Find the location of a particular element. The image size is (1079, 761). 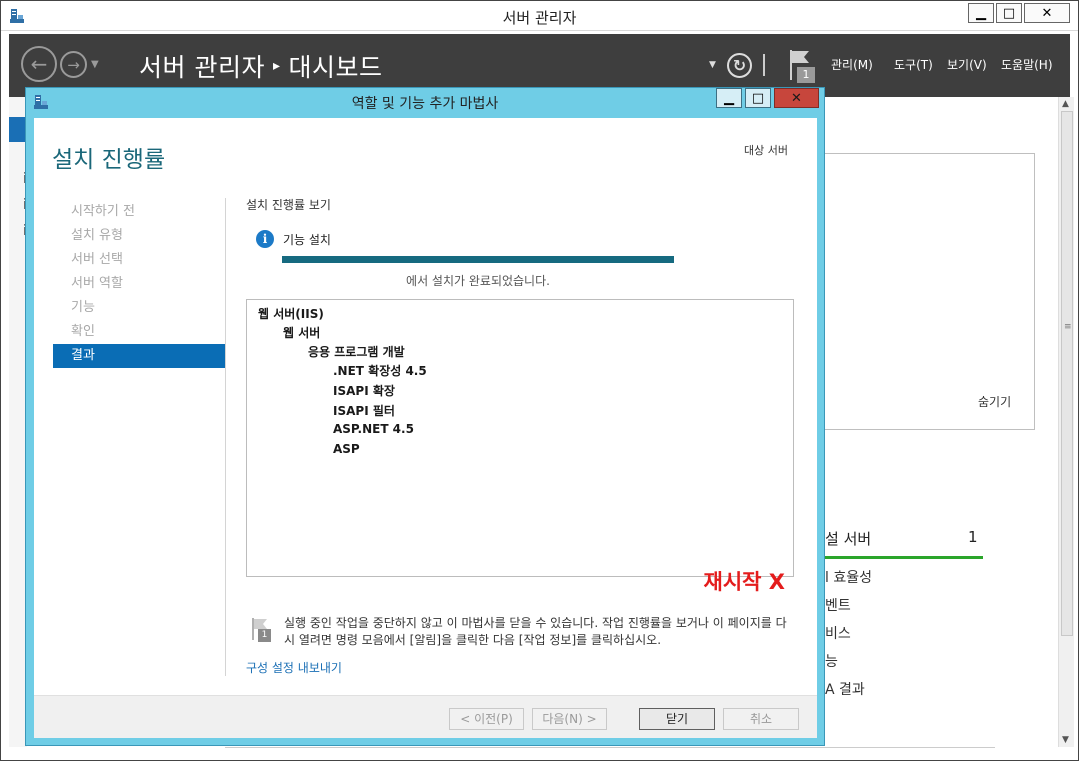

result-item: 응용 프로그램 개발 is located at coordinates (356, 352).